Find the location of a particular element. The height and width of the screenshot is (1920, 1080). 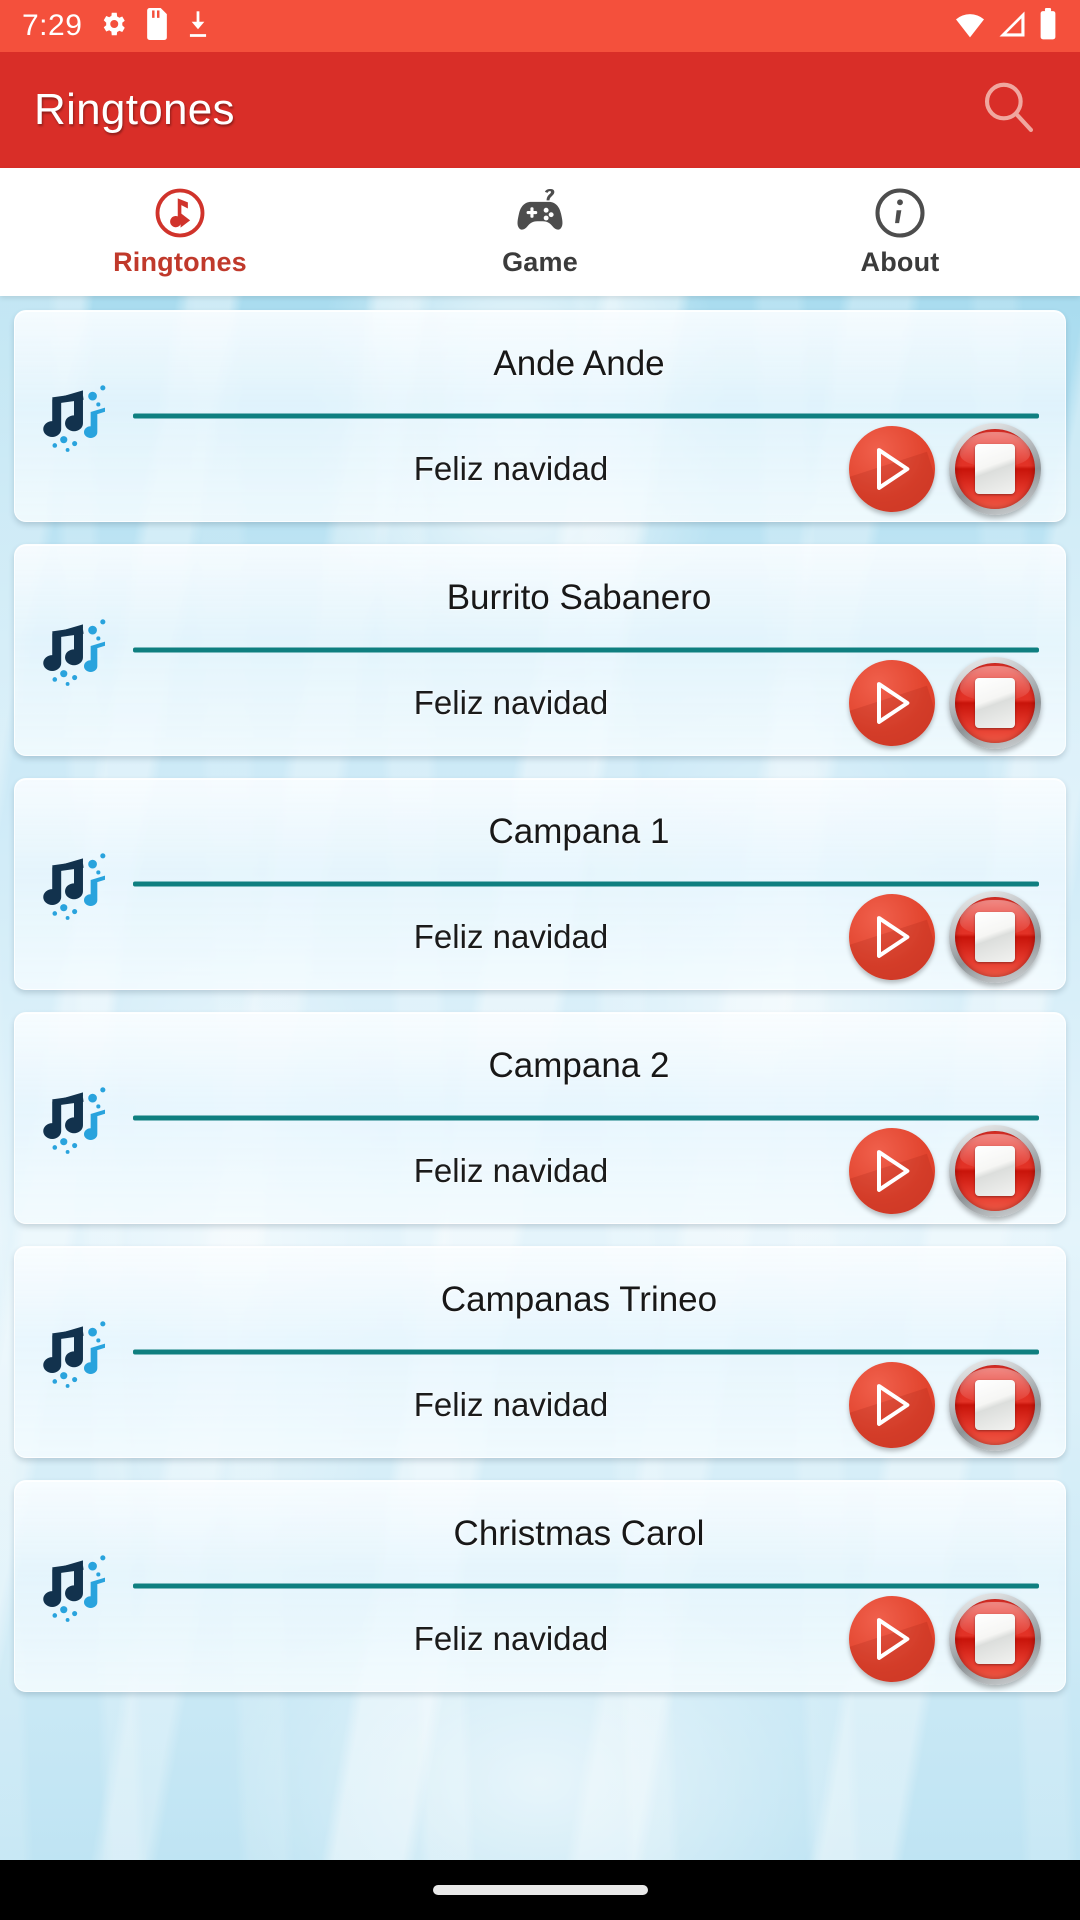

list-item: Ande Ande Feliz navidad is located at coordinates (540, 416).